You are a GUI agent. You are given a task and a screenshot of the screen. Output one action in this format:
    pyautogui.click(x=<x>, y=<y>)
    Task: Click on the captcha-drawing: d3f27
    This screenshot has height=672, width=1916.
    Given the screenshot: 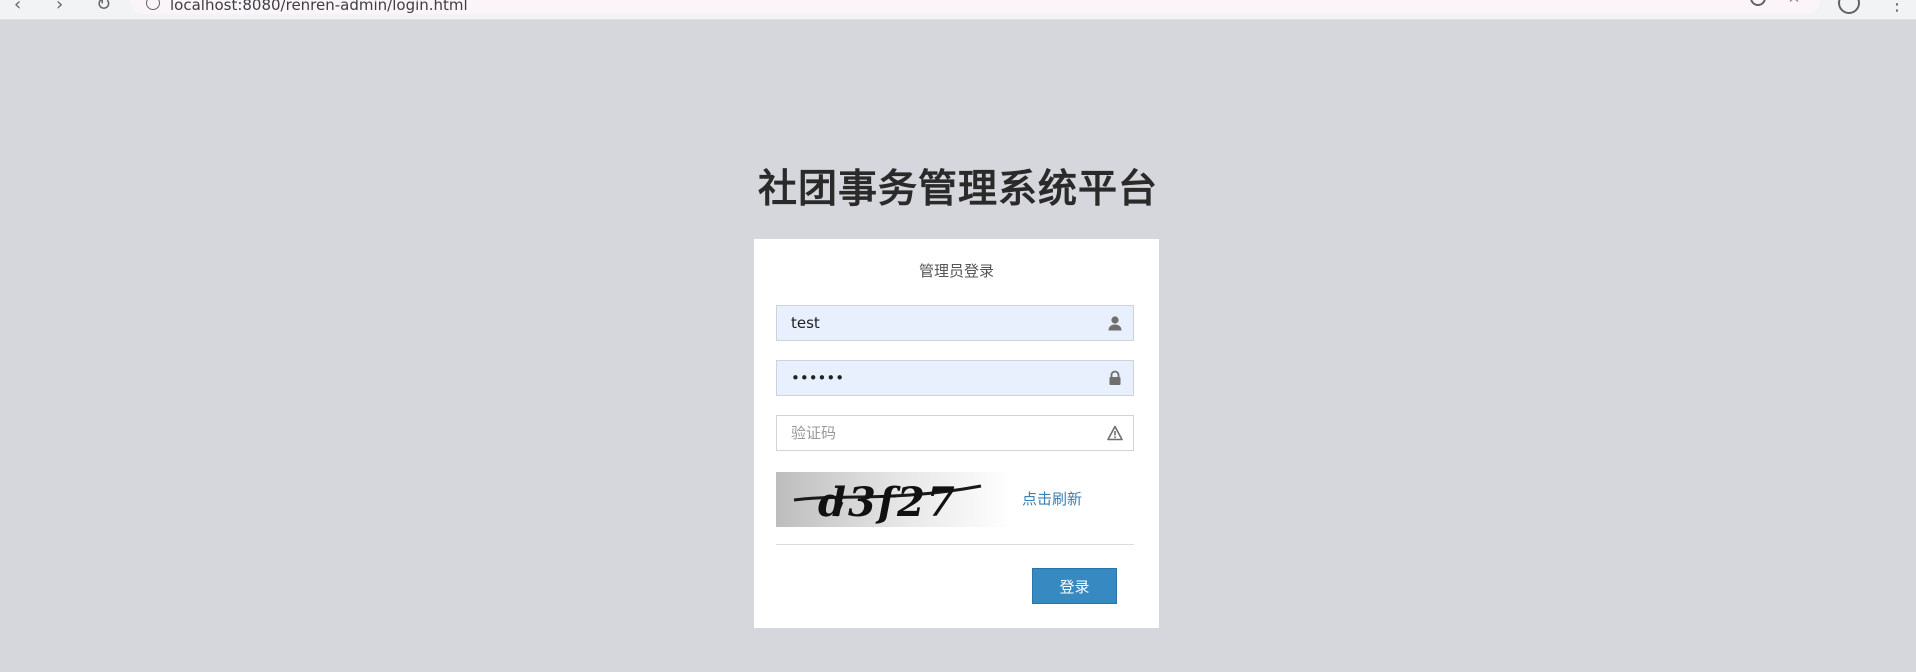 What is the action you would take?
    pyautogui.click(x=887, y=502)
    